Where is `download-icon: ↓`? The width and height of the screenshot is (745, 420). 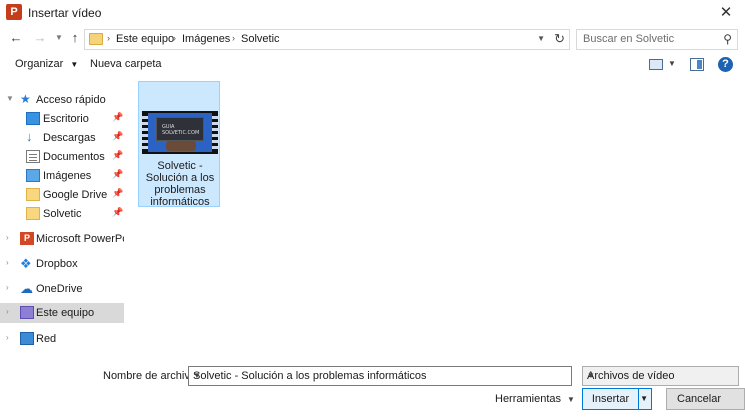
download-icon: ↓ is located at coordinates (29, 136).